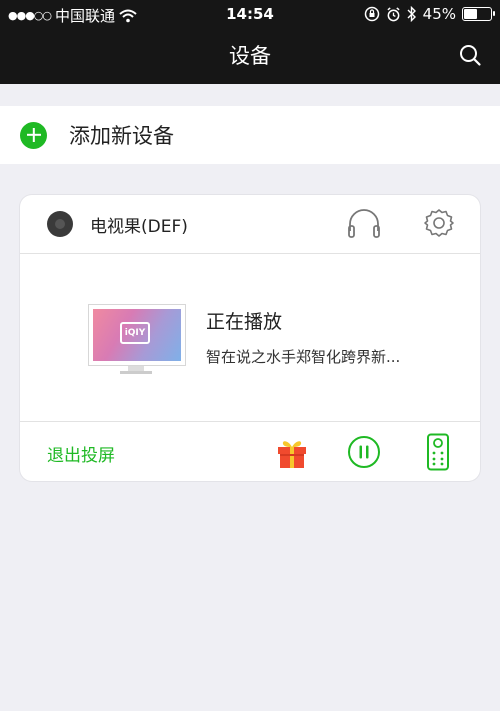  Describe the element at coordinates (139, 227) in the screenshot. I see `device-name: 电视果(DEF)` at that location.